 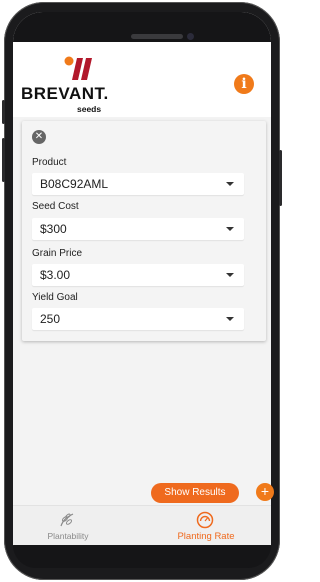 What do you see at coordinates (74, 184) in the screenshot?
I see `product-value: B08C92AML` at bounding box center [74, 184].